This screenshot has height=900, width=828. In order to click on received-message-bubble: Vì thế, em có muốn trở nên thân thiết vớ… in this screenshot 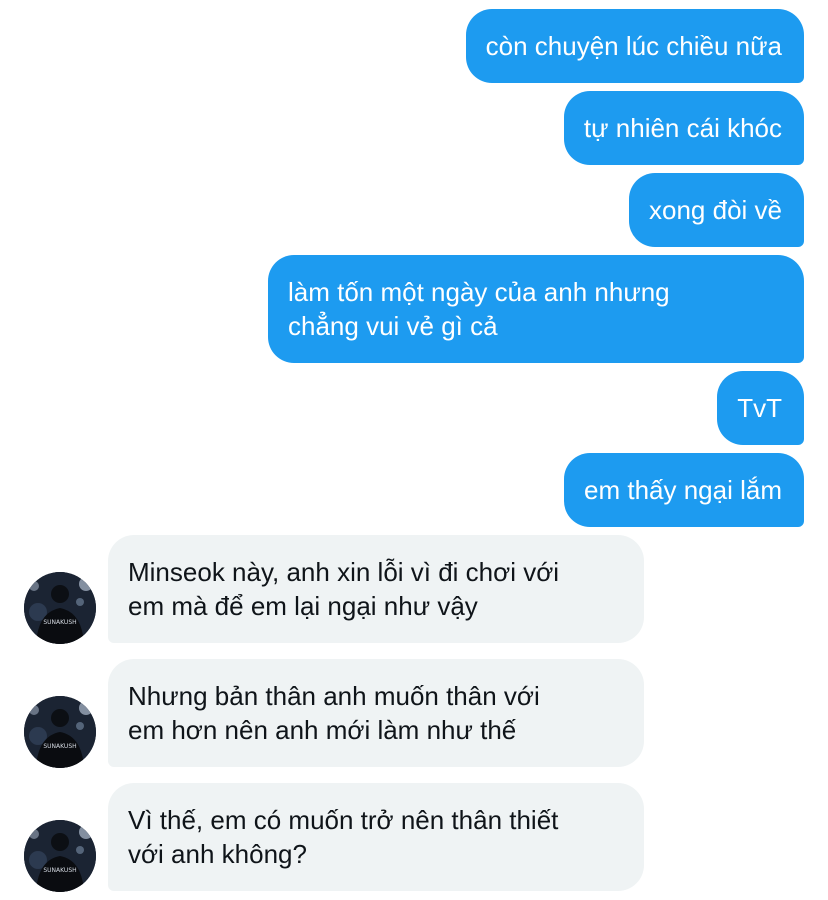, I will do `click(376, 837)`.